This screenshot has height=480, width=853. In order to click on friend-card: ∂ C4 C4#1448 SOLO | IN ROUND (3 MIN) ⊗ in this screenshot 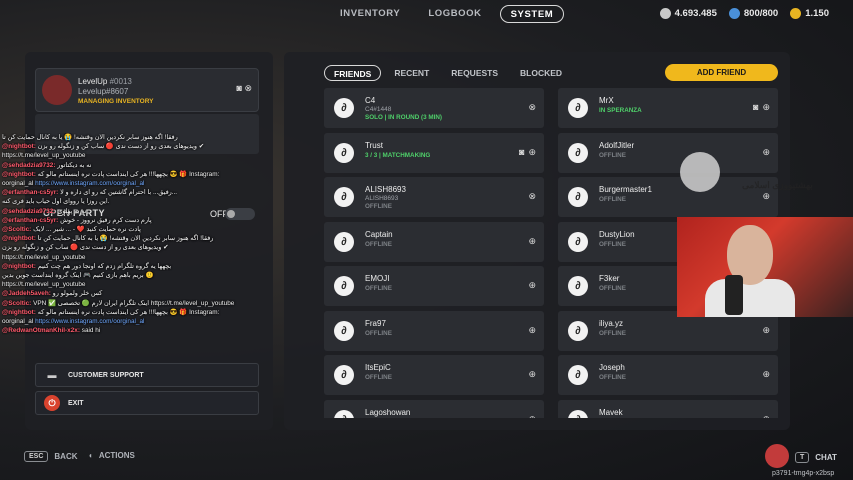, I will do `click(434, 108)`.